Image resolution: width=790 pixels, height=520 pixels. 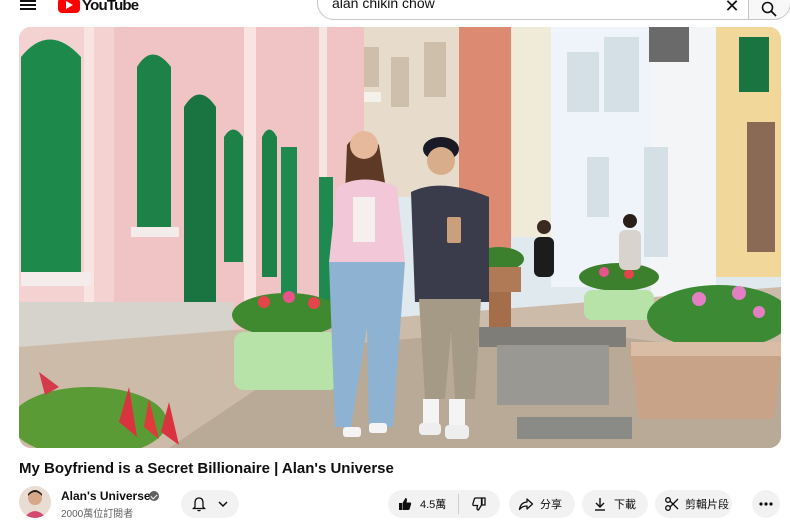 I want to click on logo-text: YouTube, so click(x=110, y=7).